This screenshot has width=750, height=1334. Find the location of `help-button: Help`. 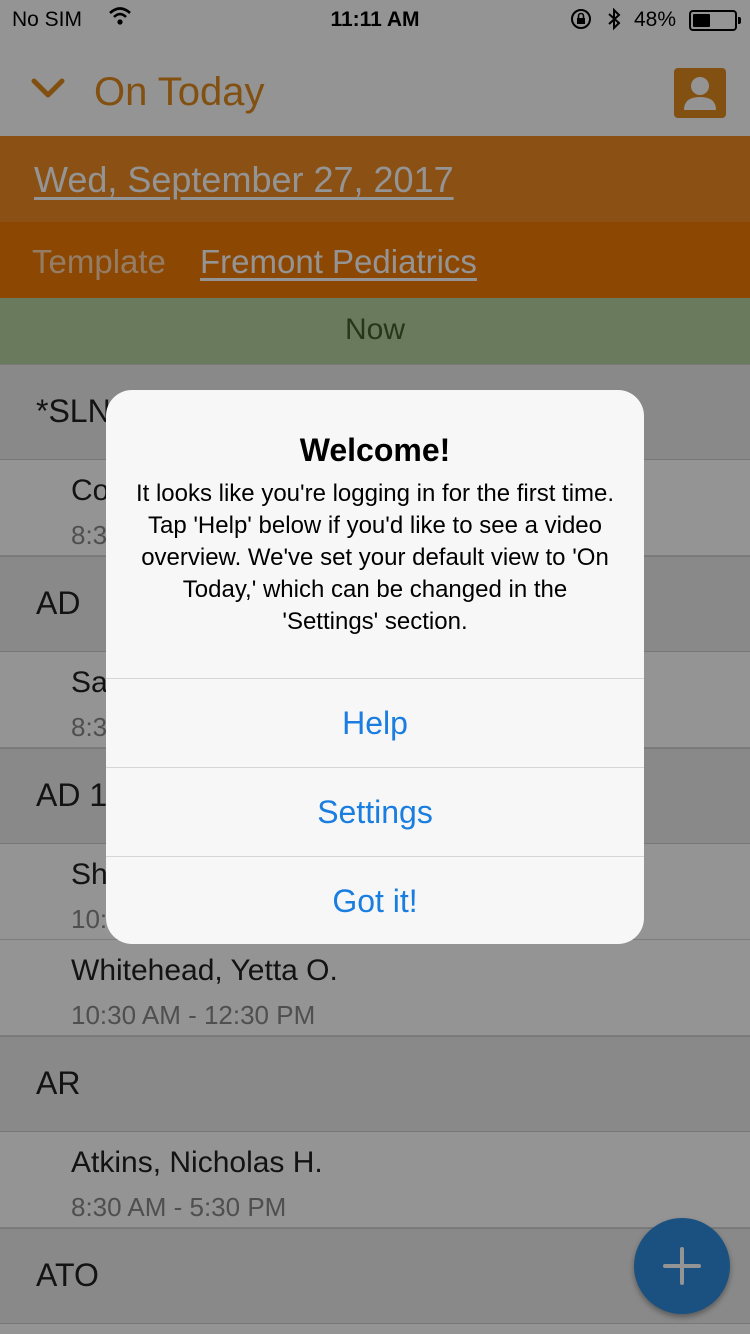

help-button: Help is located at coordinates (375, 722).